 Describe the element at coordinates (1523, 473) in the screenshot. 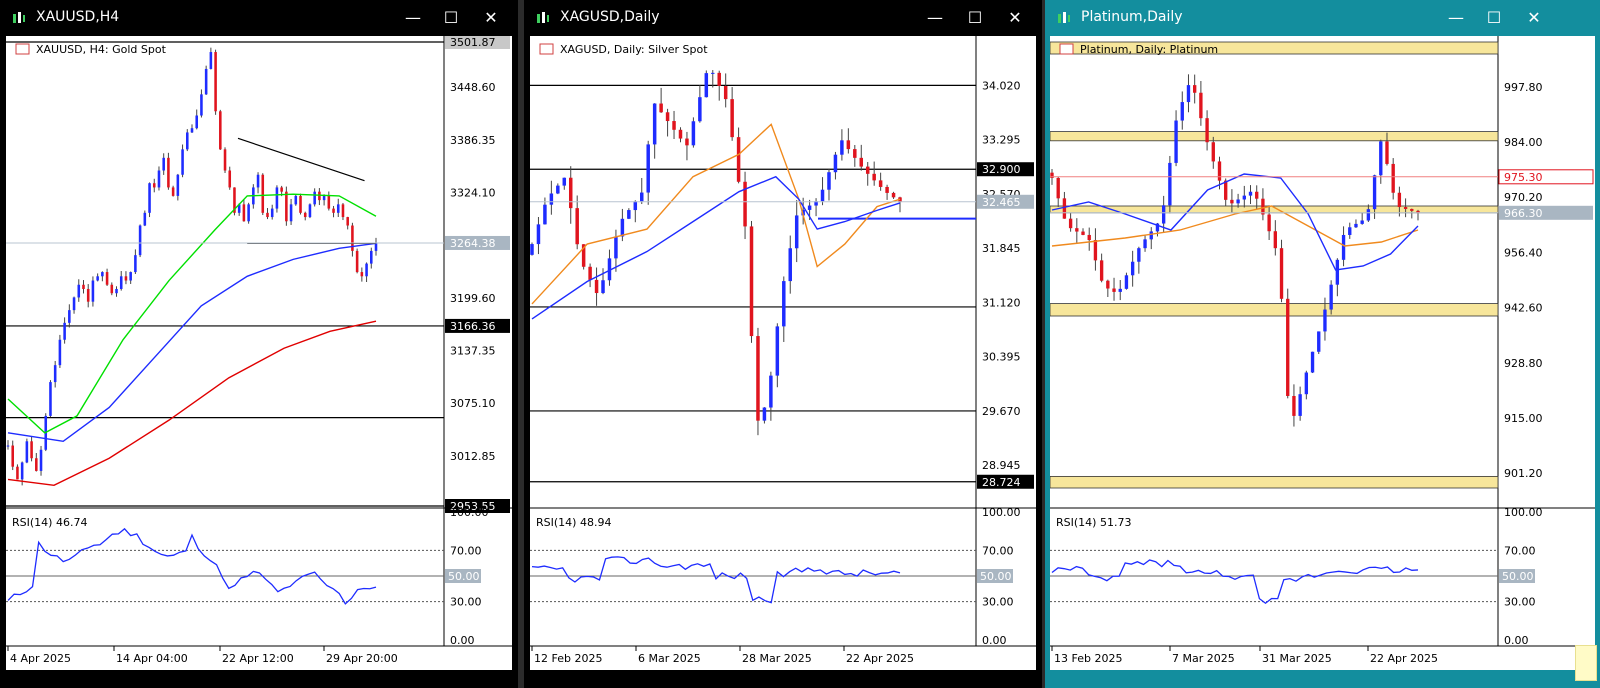

I see `price-tick-label: 901.20` at that location.